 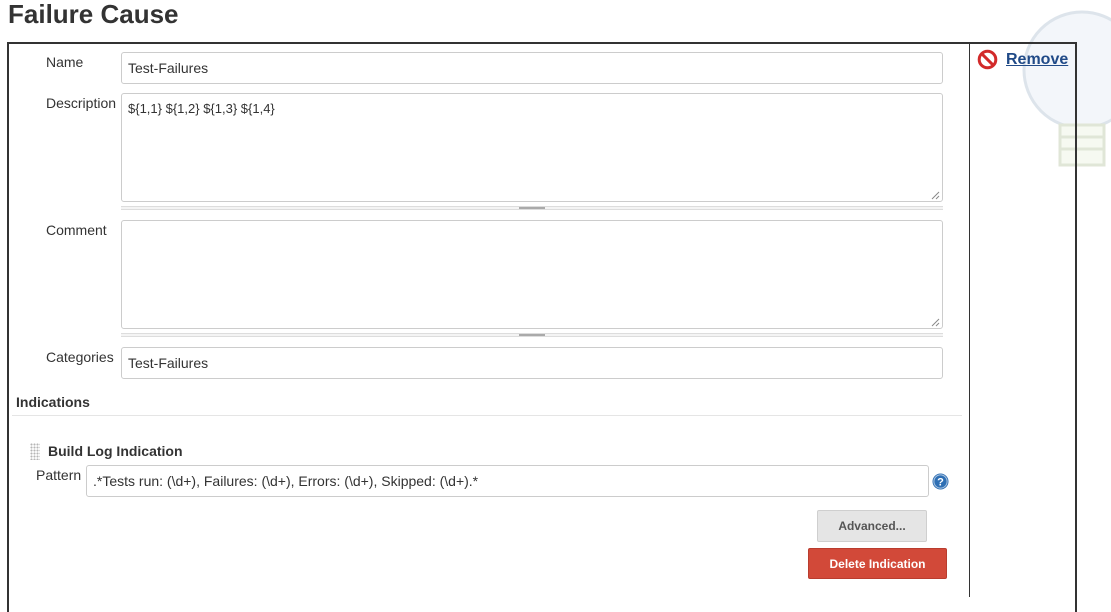 I want to click on categories-field, so click(x=532, y=363).